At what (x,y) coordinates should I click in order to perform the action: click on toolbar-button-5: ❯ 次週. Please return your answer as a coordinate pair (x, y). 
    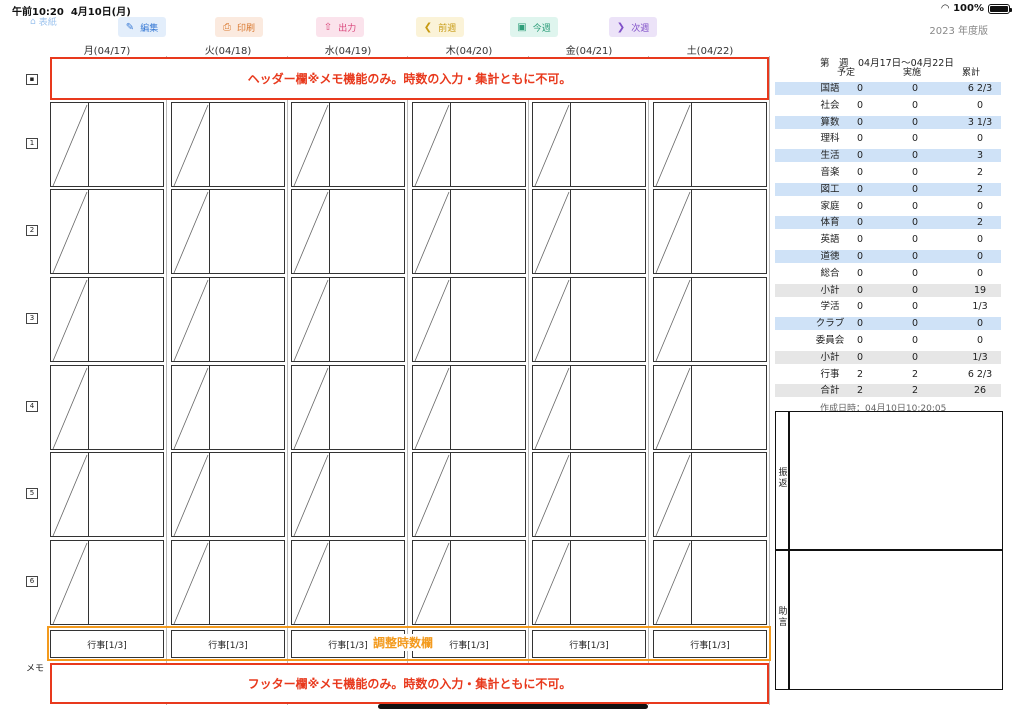
    Looking at the image, I should click on (633, 27).